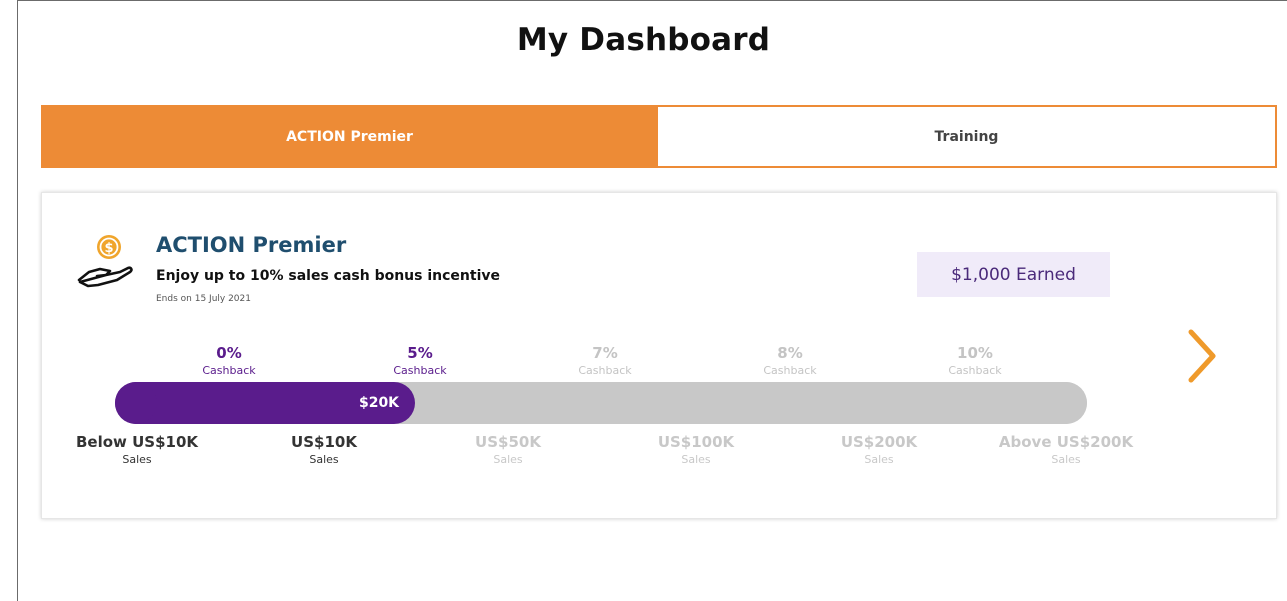 The height and width of the screenshot is (601, 1287). I want to click on level-amount: US$10K, so click(324, 442).